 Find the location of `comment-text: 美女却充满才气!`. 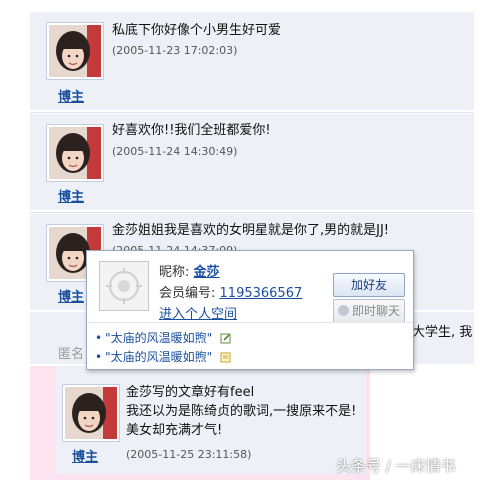

comment-text: 美女却充满才气! is located at coordinates (174, 430).